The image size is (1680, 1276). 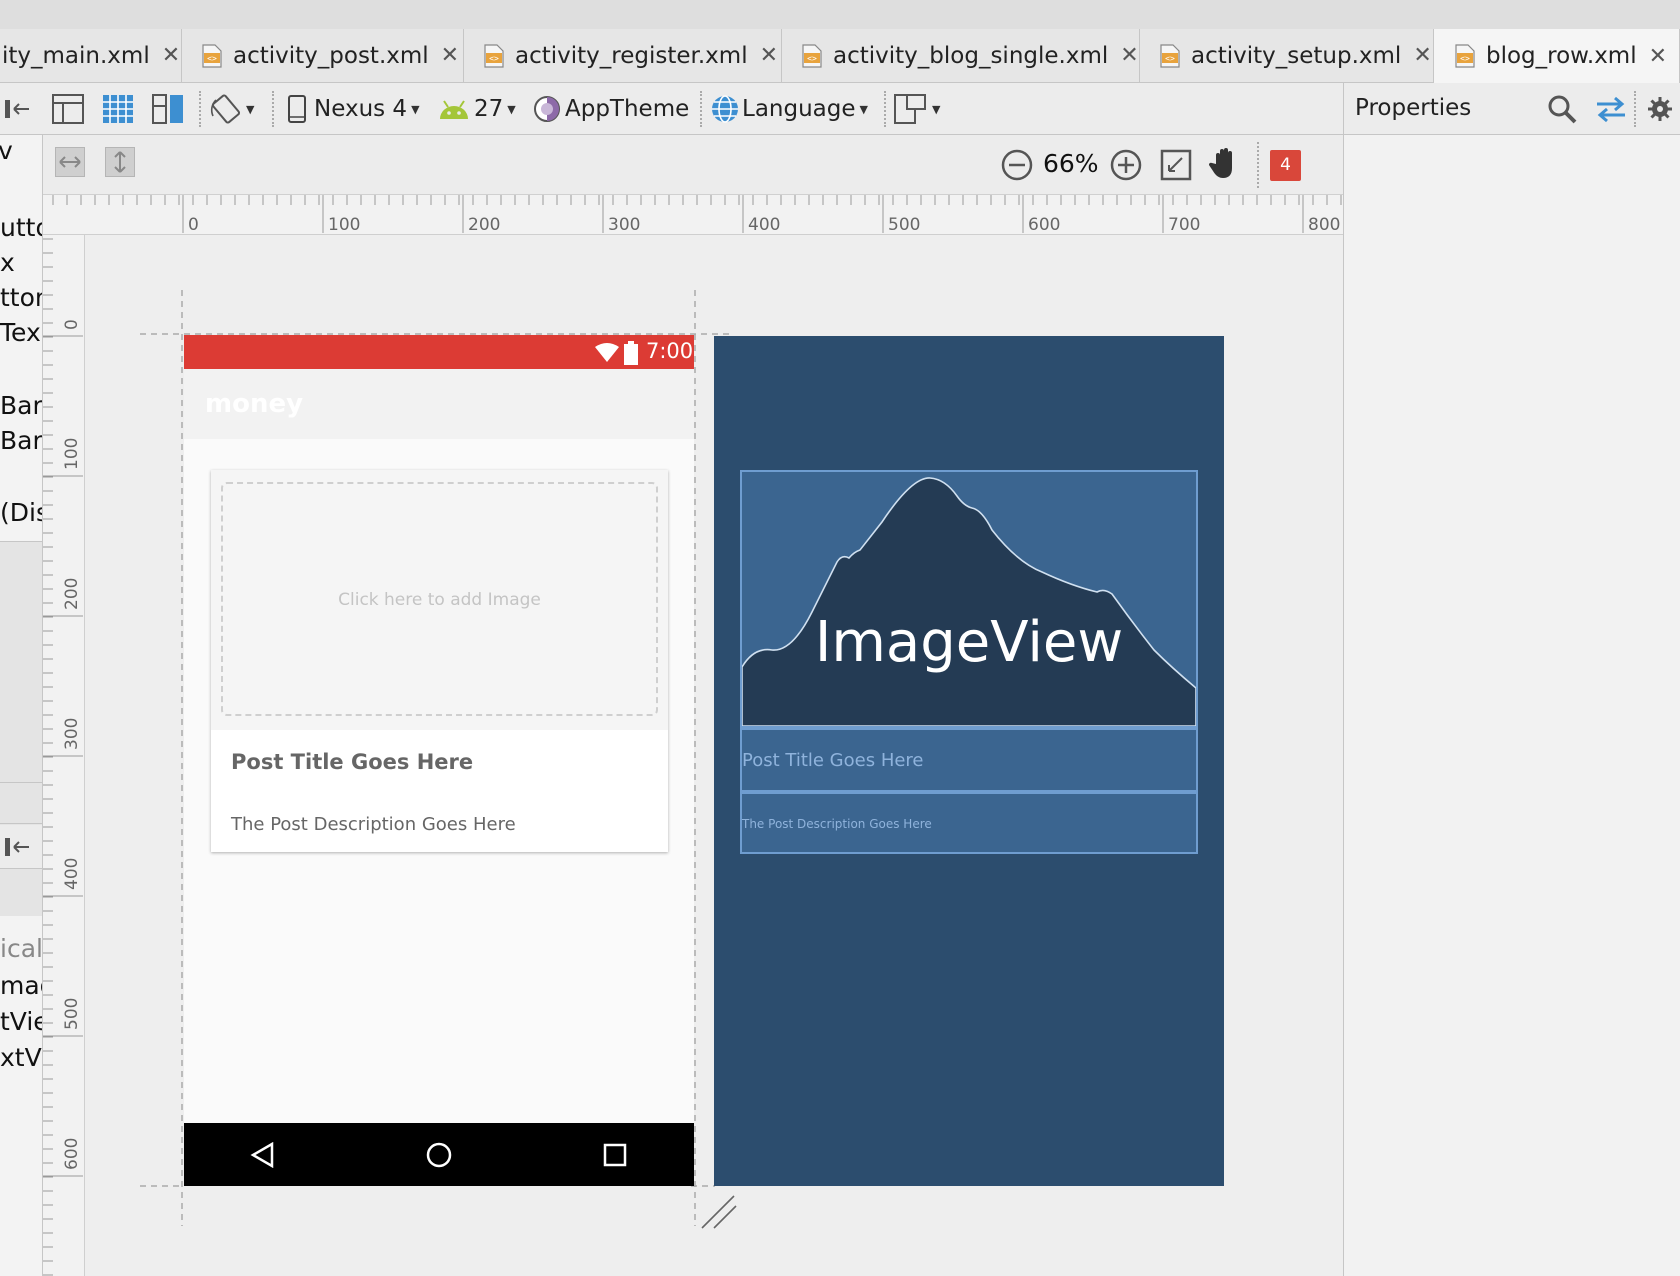 What do you see at coordinates (21, 1021) in the screenshot?
I see `tree-item: tVie` at bounding box center [21, 1021].